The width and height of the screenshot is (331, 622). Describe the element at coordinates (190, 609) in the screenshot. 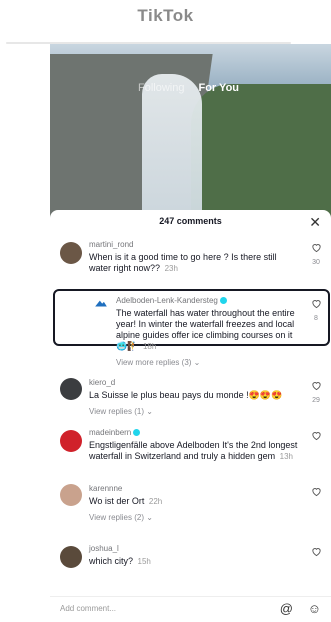

I see `comment-input-bar: Add comment... @ ☺` at that location.